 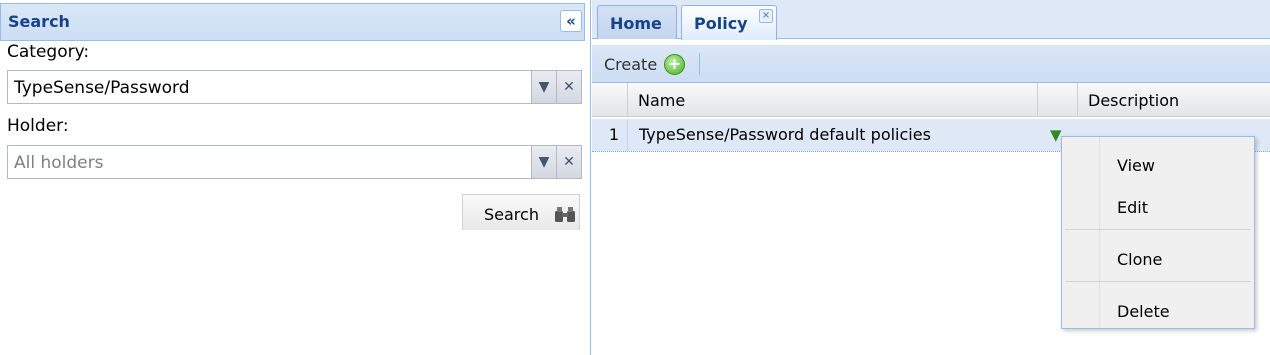 I want to click on toolbar-separator, so click(x=699, y=64).